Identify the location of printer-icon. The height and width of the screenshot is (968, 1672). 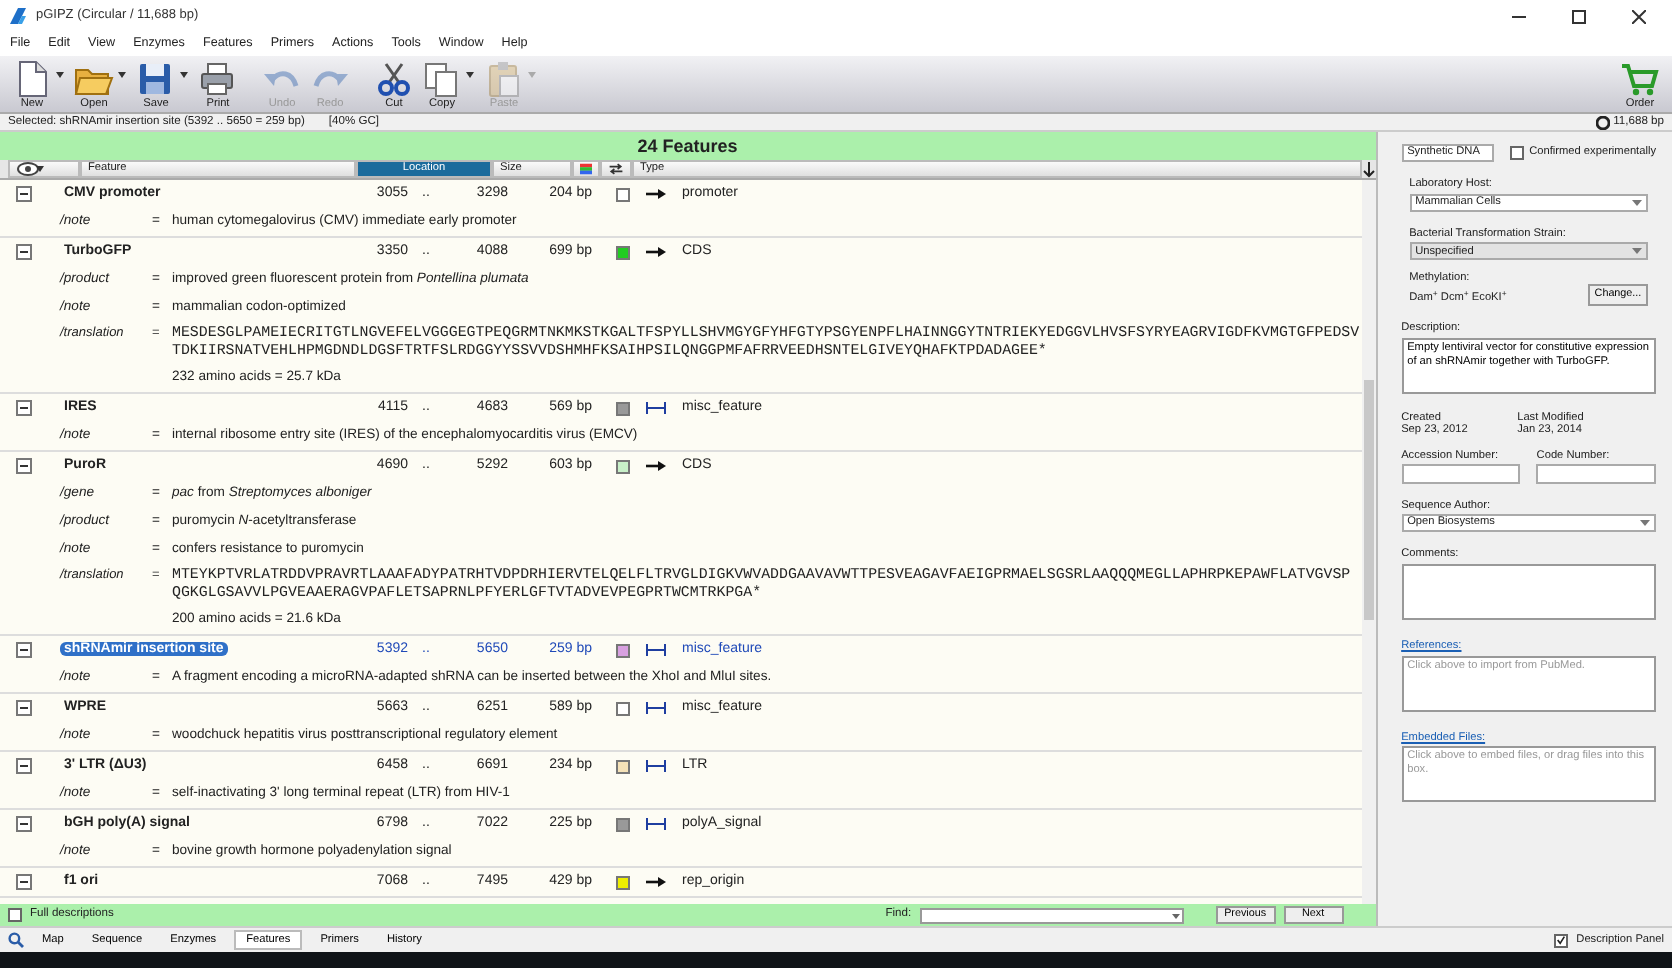
(218, 79).